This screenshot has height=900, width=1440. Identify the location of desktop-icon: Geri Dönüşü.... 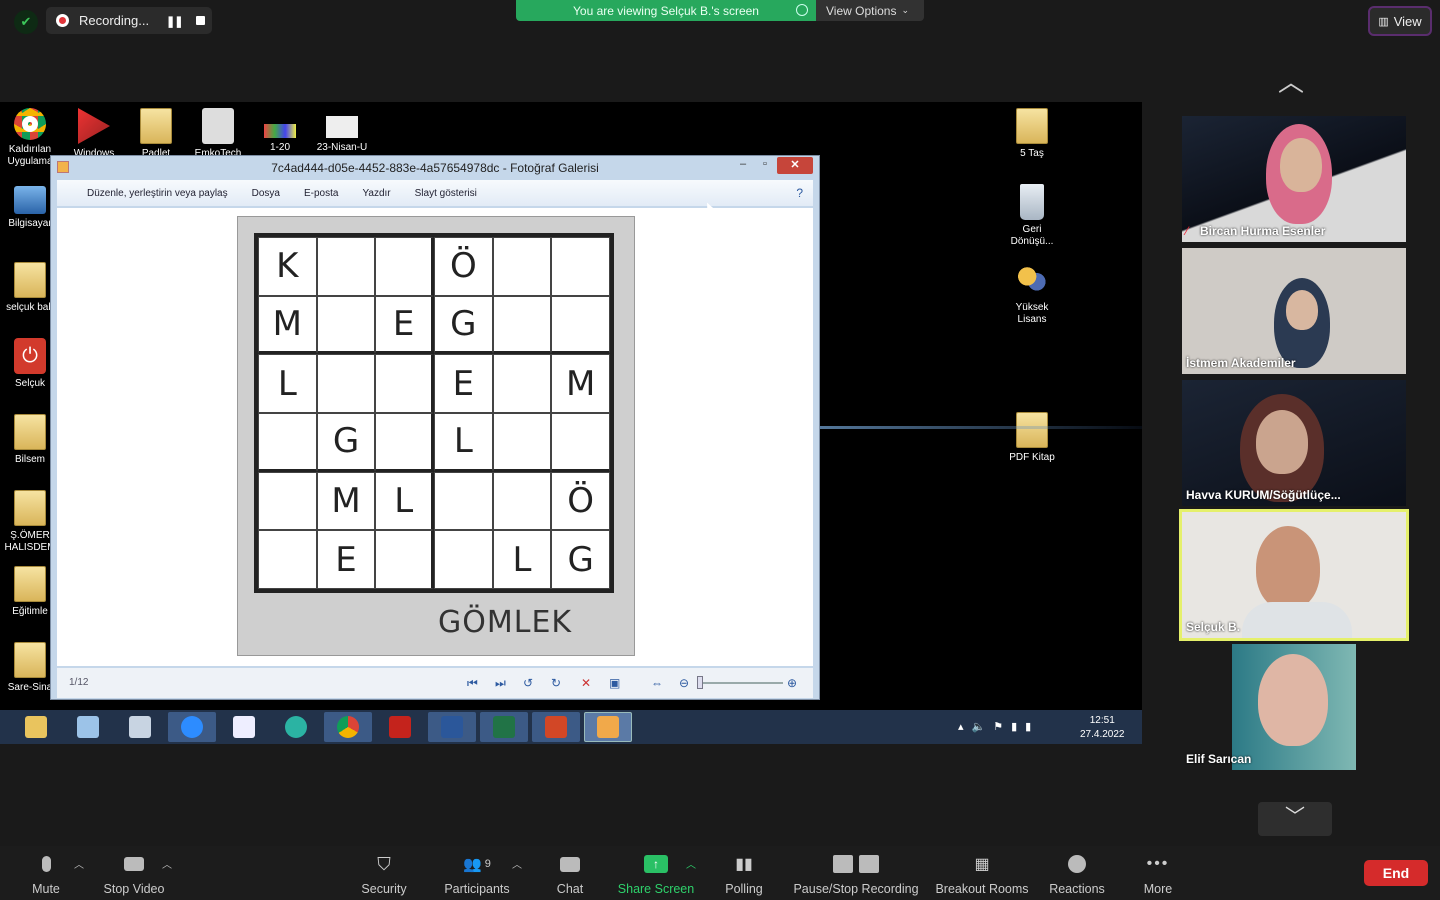
(1032, 216).